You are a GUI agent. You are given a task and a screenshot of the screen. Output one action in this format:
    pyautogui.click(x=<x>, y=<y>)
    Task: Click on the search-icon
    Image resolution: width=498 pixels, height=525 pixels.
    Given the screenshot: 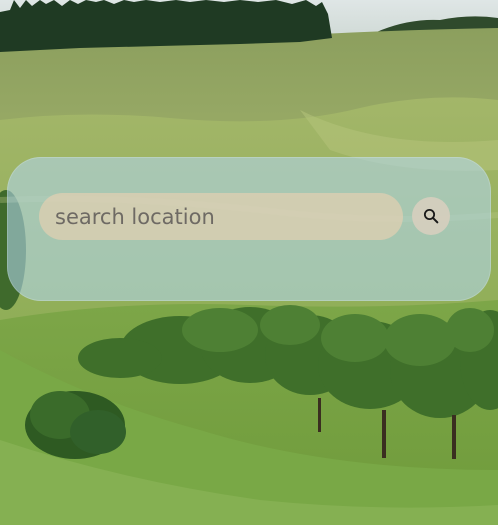 What is the action you would take?
    pyautogui.click(x=431, y=216)
    